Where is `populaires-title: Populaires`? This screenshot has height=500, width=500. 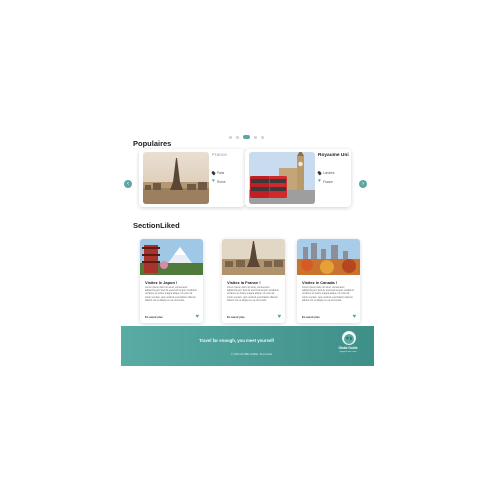
populaires-title: Populaires is located at coordinates (152, 143).